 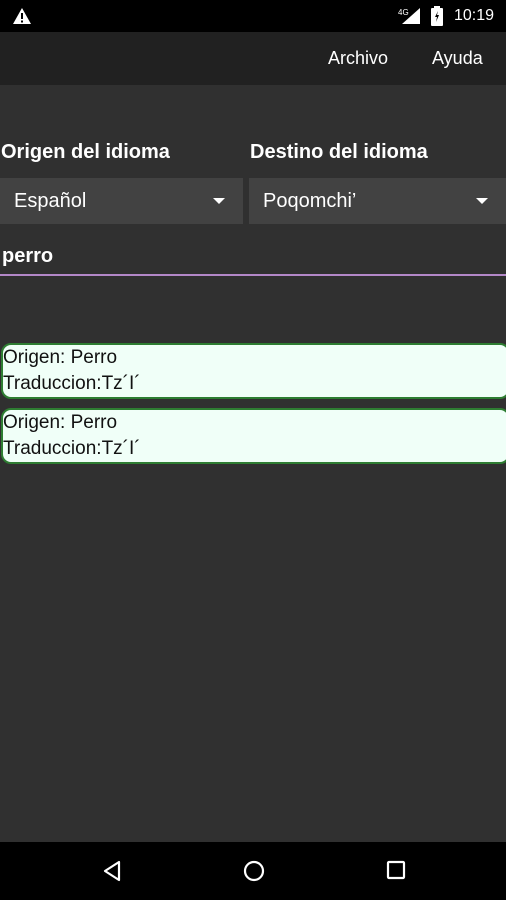 What do you see at coordinates (377, 201) in the screenshot?
I see `target-language-spinner: Poqomchi’` at bounding box center [377, 201].